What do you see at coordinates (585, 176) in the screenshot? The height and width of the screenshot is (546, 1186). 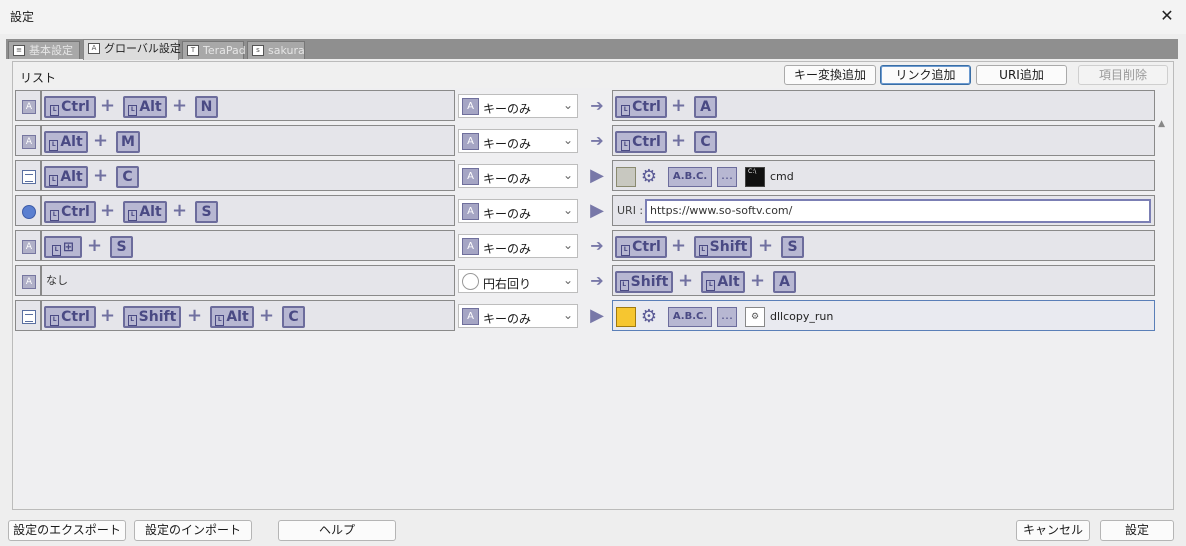 I see `list-item: L Alt + C A キーのみ ⌄ ▶ ⚙ A.B.C. … C:\ cmd` at bounding box center [585, 176].